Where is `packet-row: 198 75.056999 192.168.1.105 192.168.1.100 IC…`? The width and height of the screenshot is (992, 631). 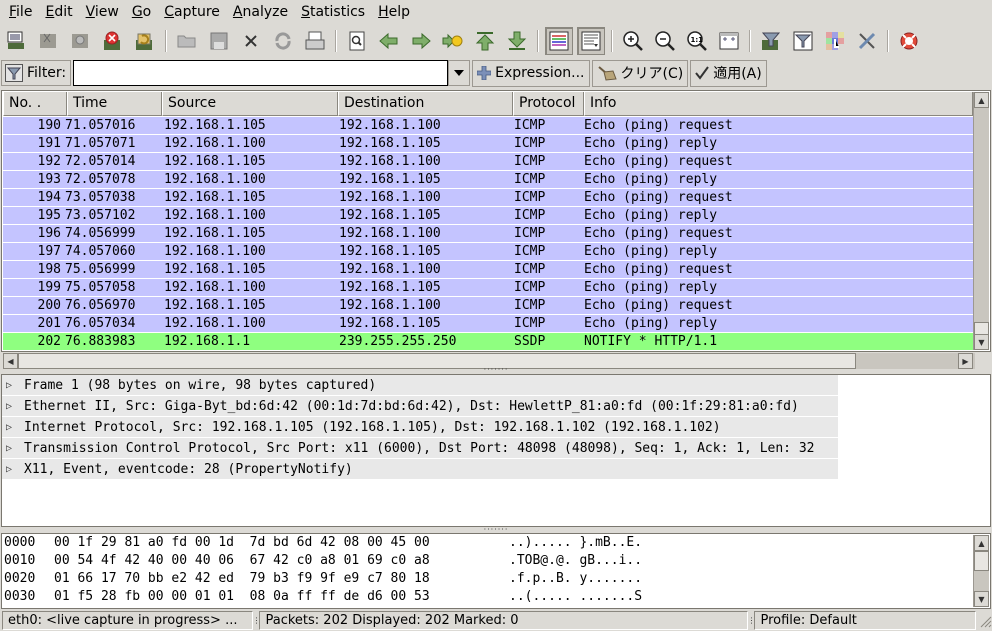
packet-row: 198 75.056999 192.168.1.105 192.168.1.100 IC… is located at coordinates (488, 270).